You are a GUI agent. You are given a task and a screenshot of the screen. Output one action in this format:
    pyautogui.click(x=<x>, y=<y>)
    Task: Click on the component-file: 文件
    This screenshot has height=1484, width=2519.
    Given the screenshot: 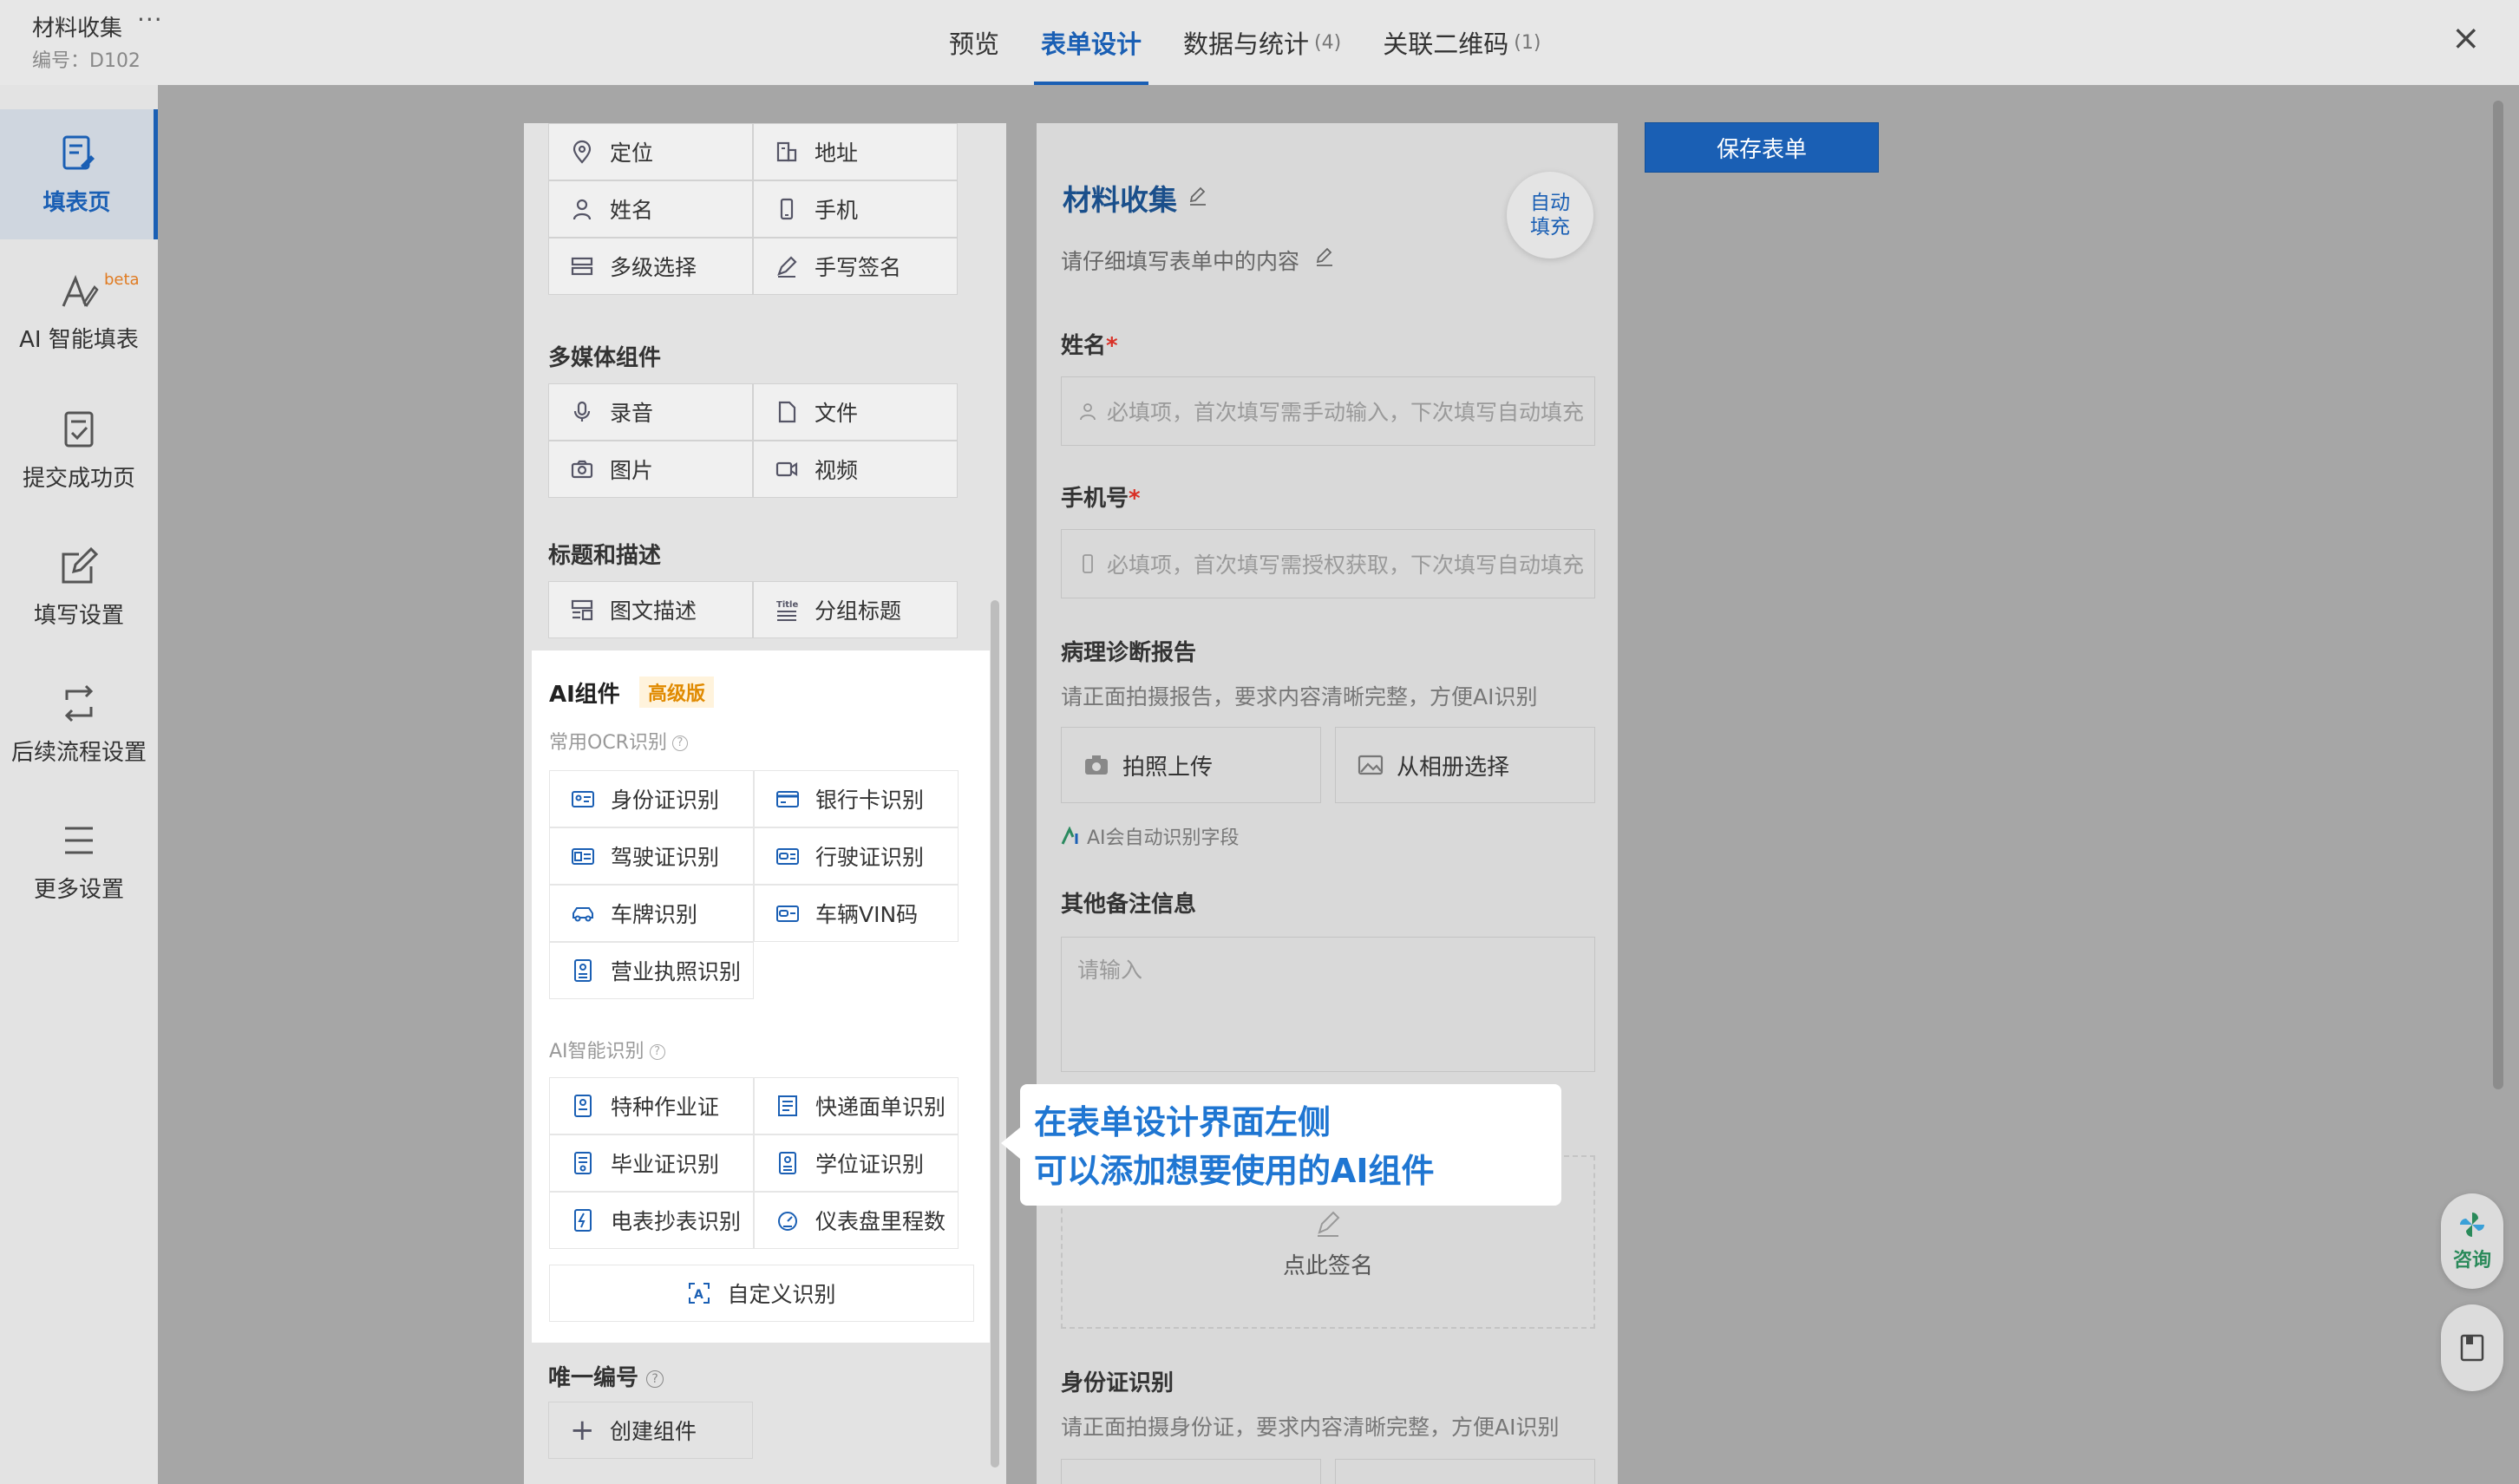 What is the action you would take?
    pyautogui.click(x=855, y=412)
    